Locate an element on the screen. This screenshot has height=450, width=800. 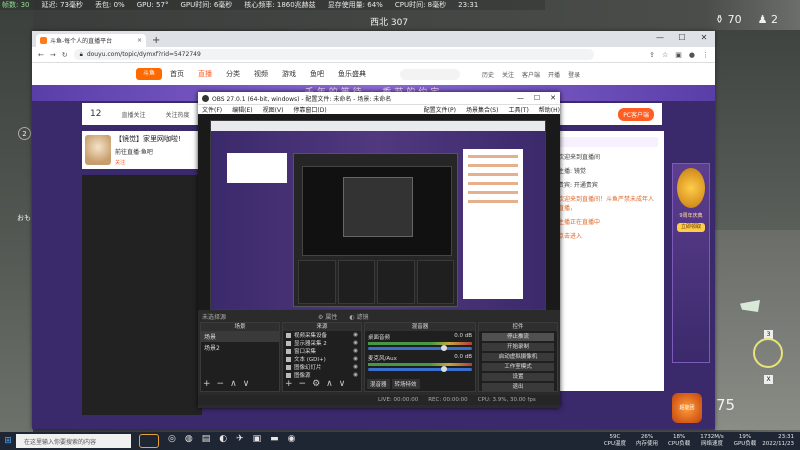
forward-icon: → is located at coordinates (53, 55).